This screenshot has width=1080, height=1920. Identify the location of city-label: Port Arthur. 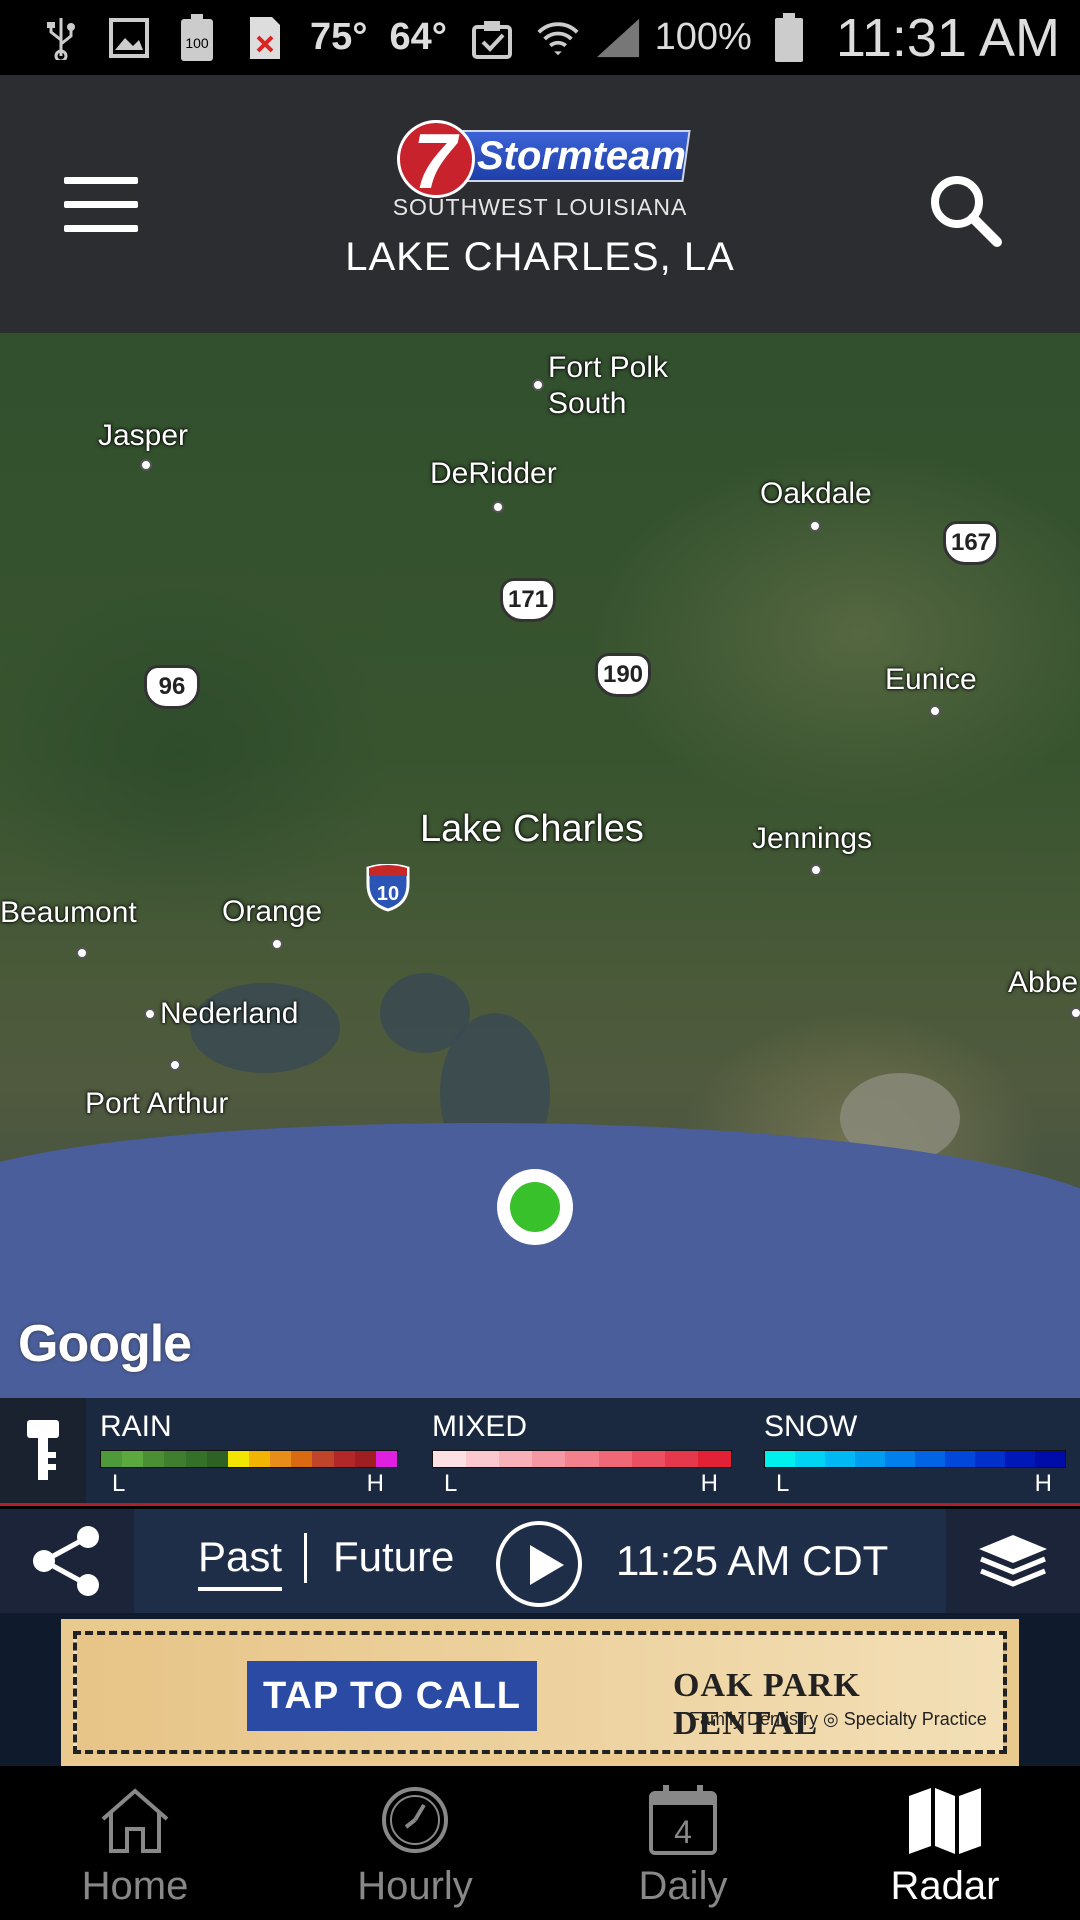
(157, 1103).